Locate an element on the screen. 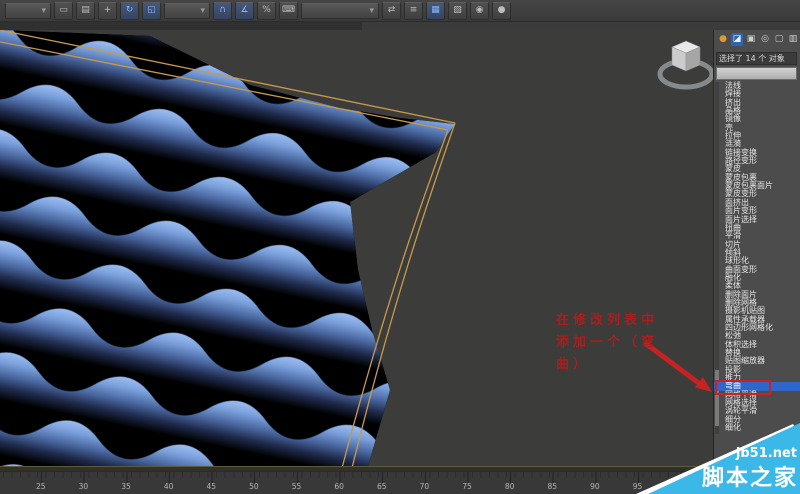 The width and height of the screenshot is (800, 494). select-and-rotate-icon: ↻ is located at coordinates (129, 10).